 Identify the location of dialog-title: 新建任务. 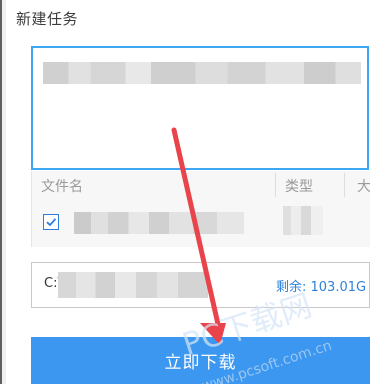
(47, 19).